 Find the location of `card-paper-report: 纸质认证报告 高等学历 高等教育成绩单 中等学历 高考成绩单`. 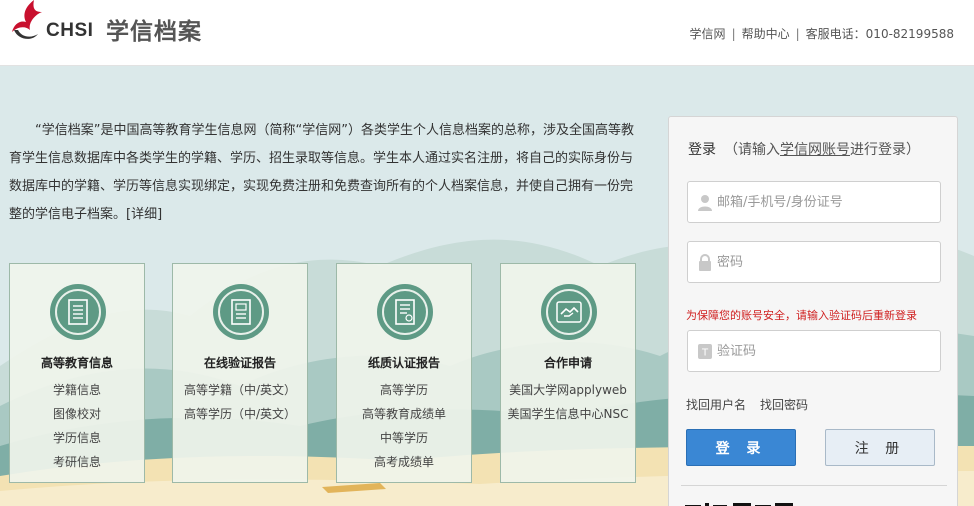

card-paper-report: 纸质认证报告 高等学历 高等教育成绩单 中等学历 高考成绩单 is located at coordinates (404, 373).